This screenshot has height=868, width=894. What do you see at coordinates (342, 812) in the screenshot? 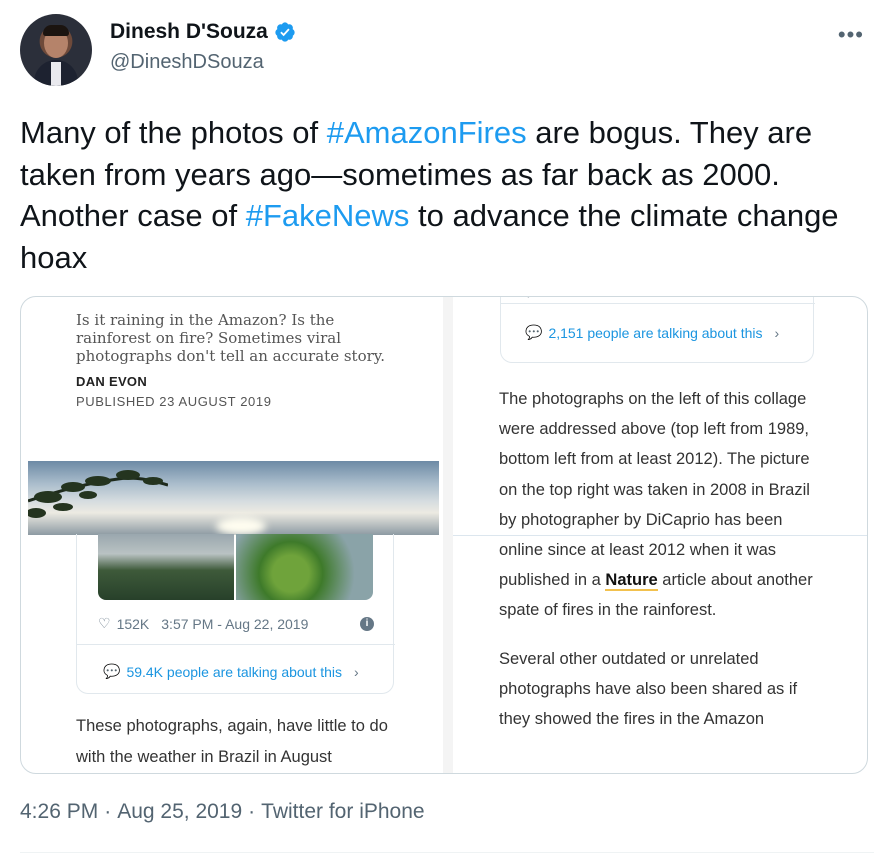
I see `tweet-client: Twitter for iPhone` at bounding box center [342, 812].